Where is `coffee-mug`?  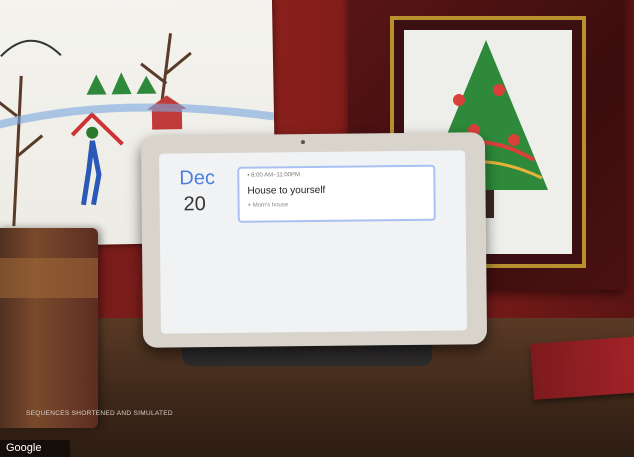 coffee-mug is located at coordinates (49, 328).